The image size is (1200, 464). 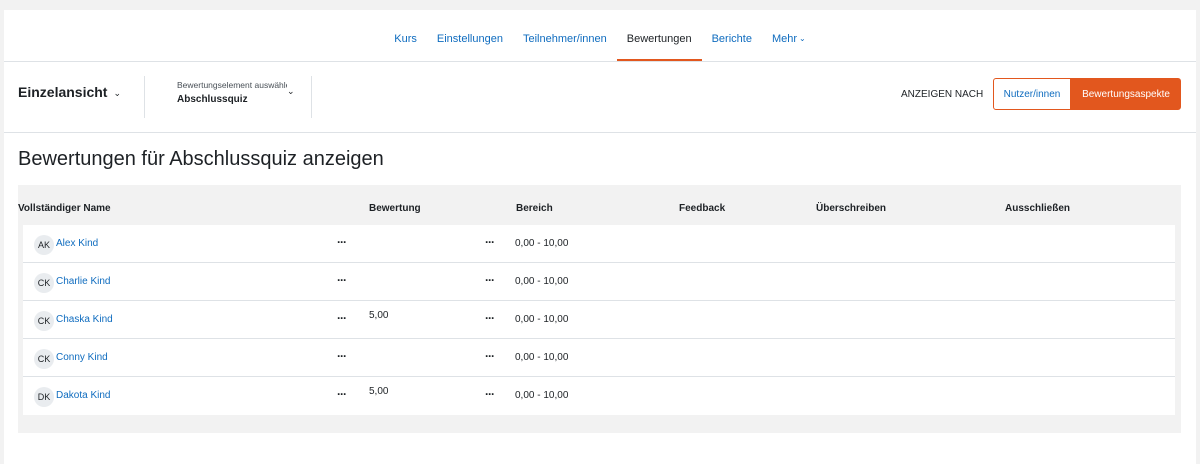 What do you see at coordinates (469, 39) in the screenshot?
I see `nav-item-label: Einstellungen` at bounding box center [469, 39].